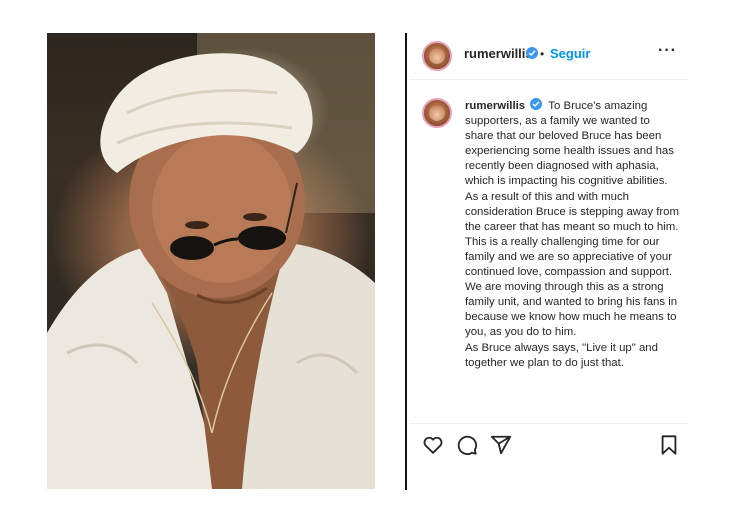 The height and width of the screenshot is (526, 740). Describe the element at coordinates (437, 56) in the screenshot. I see `author-avatar` at that location.